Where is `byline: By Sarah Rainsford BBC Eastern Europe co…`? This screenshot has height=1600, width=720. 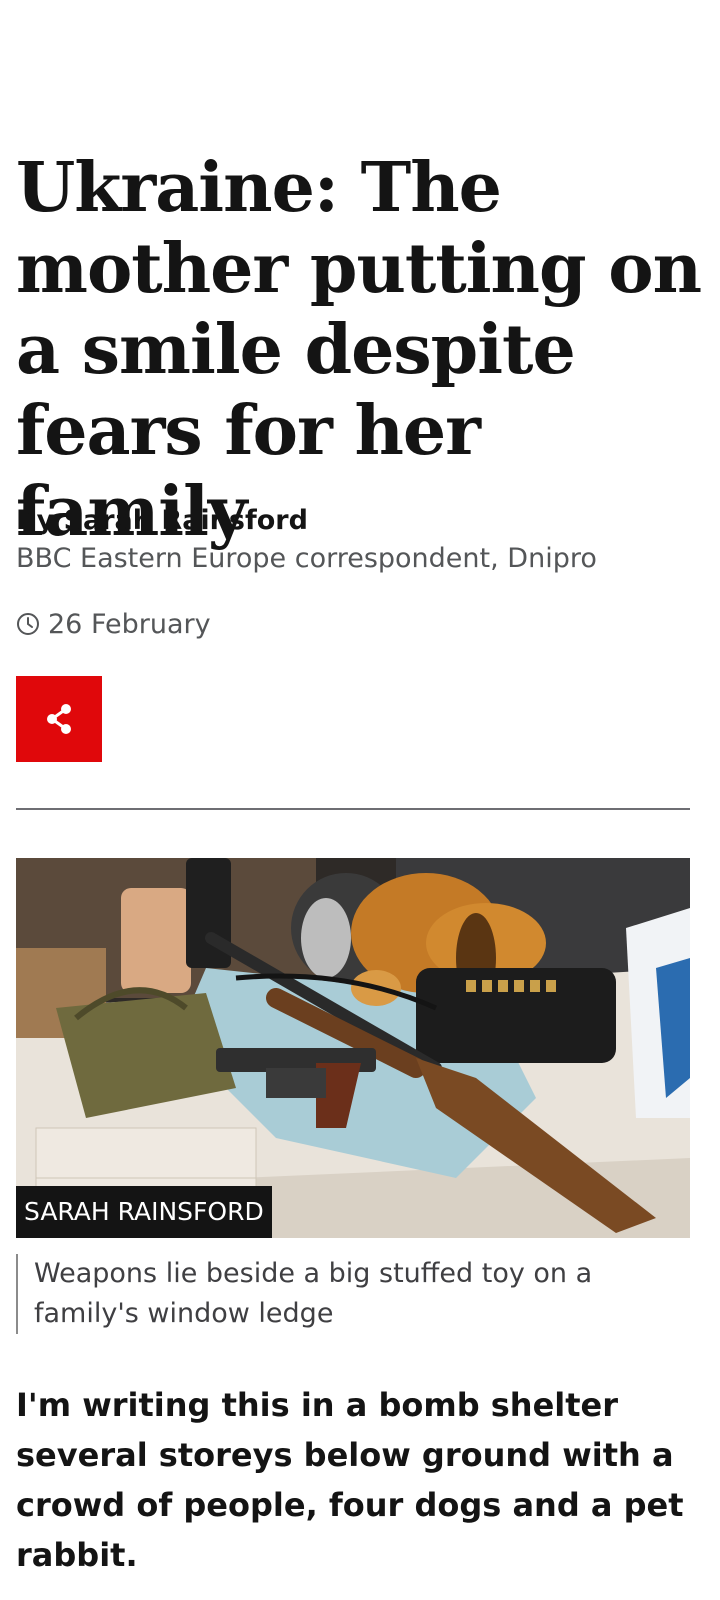
byline: By Sarah Rainsford BBC Eastern Europe co… is located at coordinates (361, 540).